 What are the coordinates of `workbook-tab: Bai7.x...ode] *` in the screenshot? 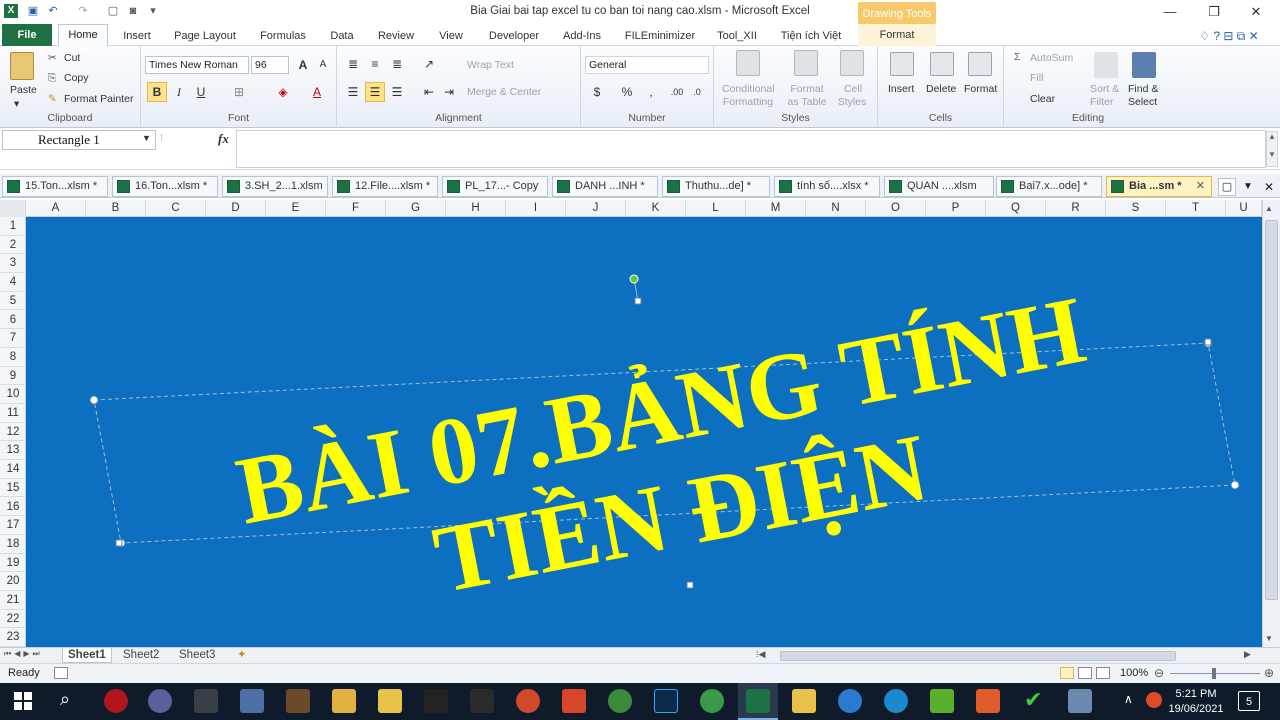 It's located at (1049, 186).